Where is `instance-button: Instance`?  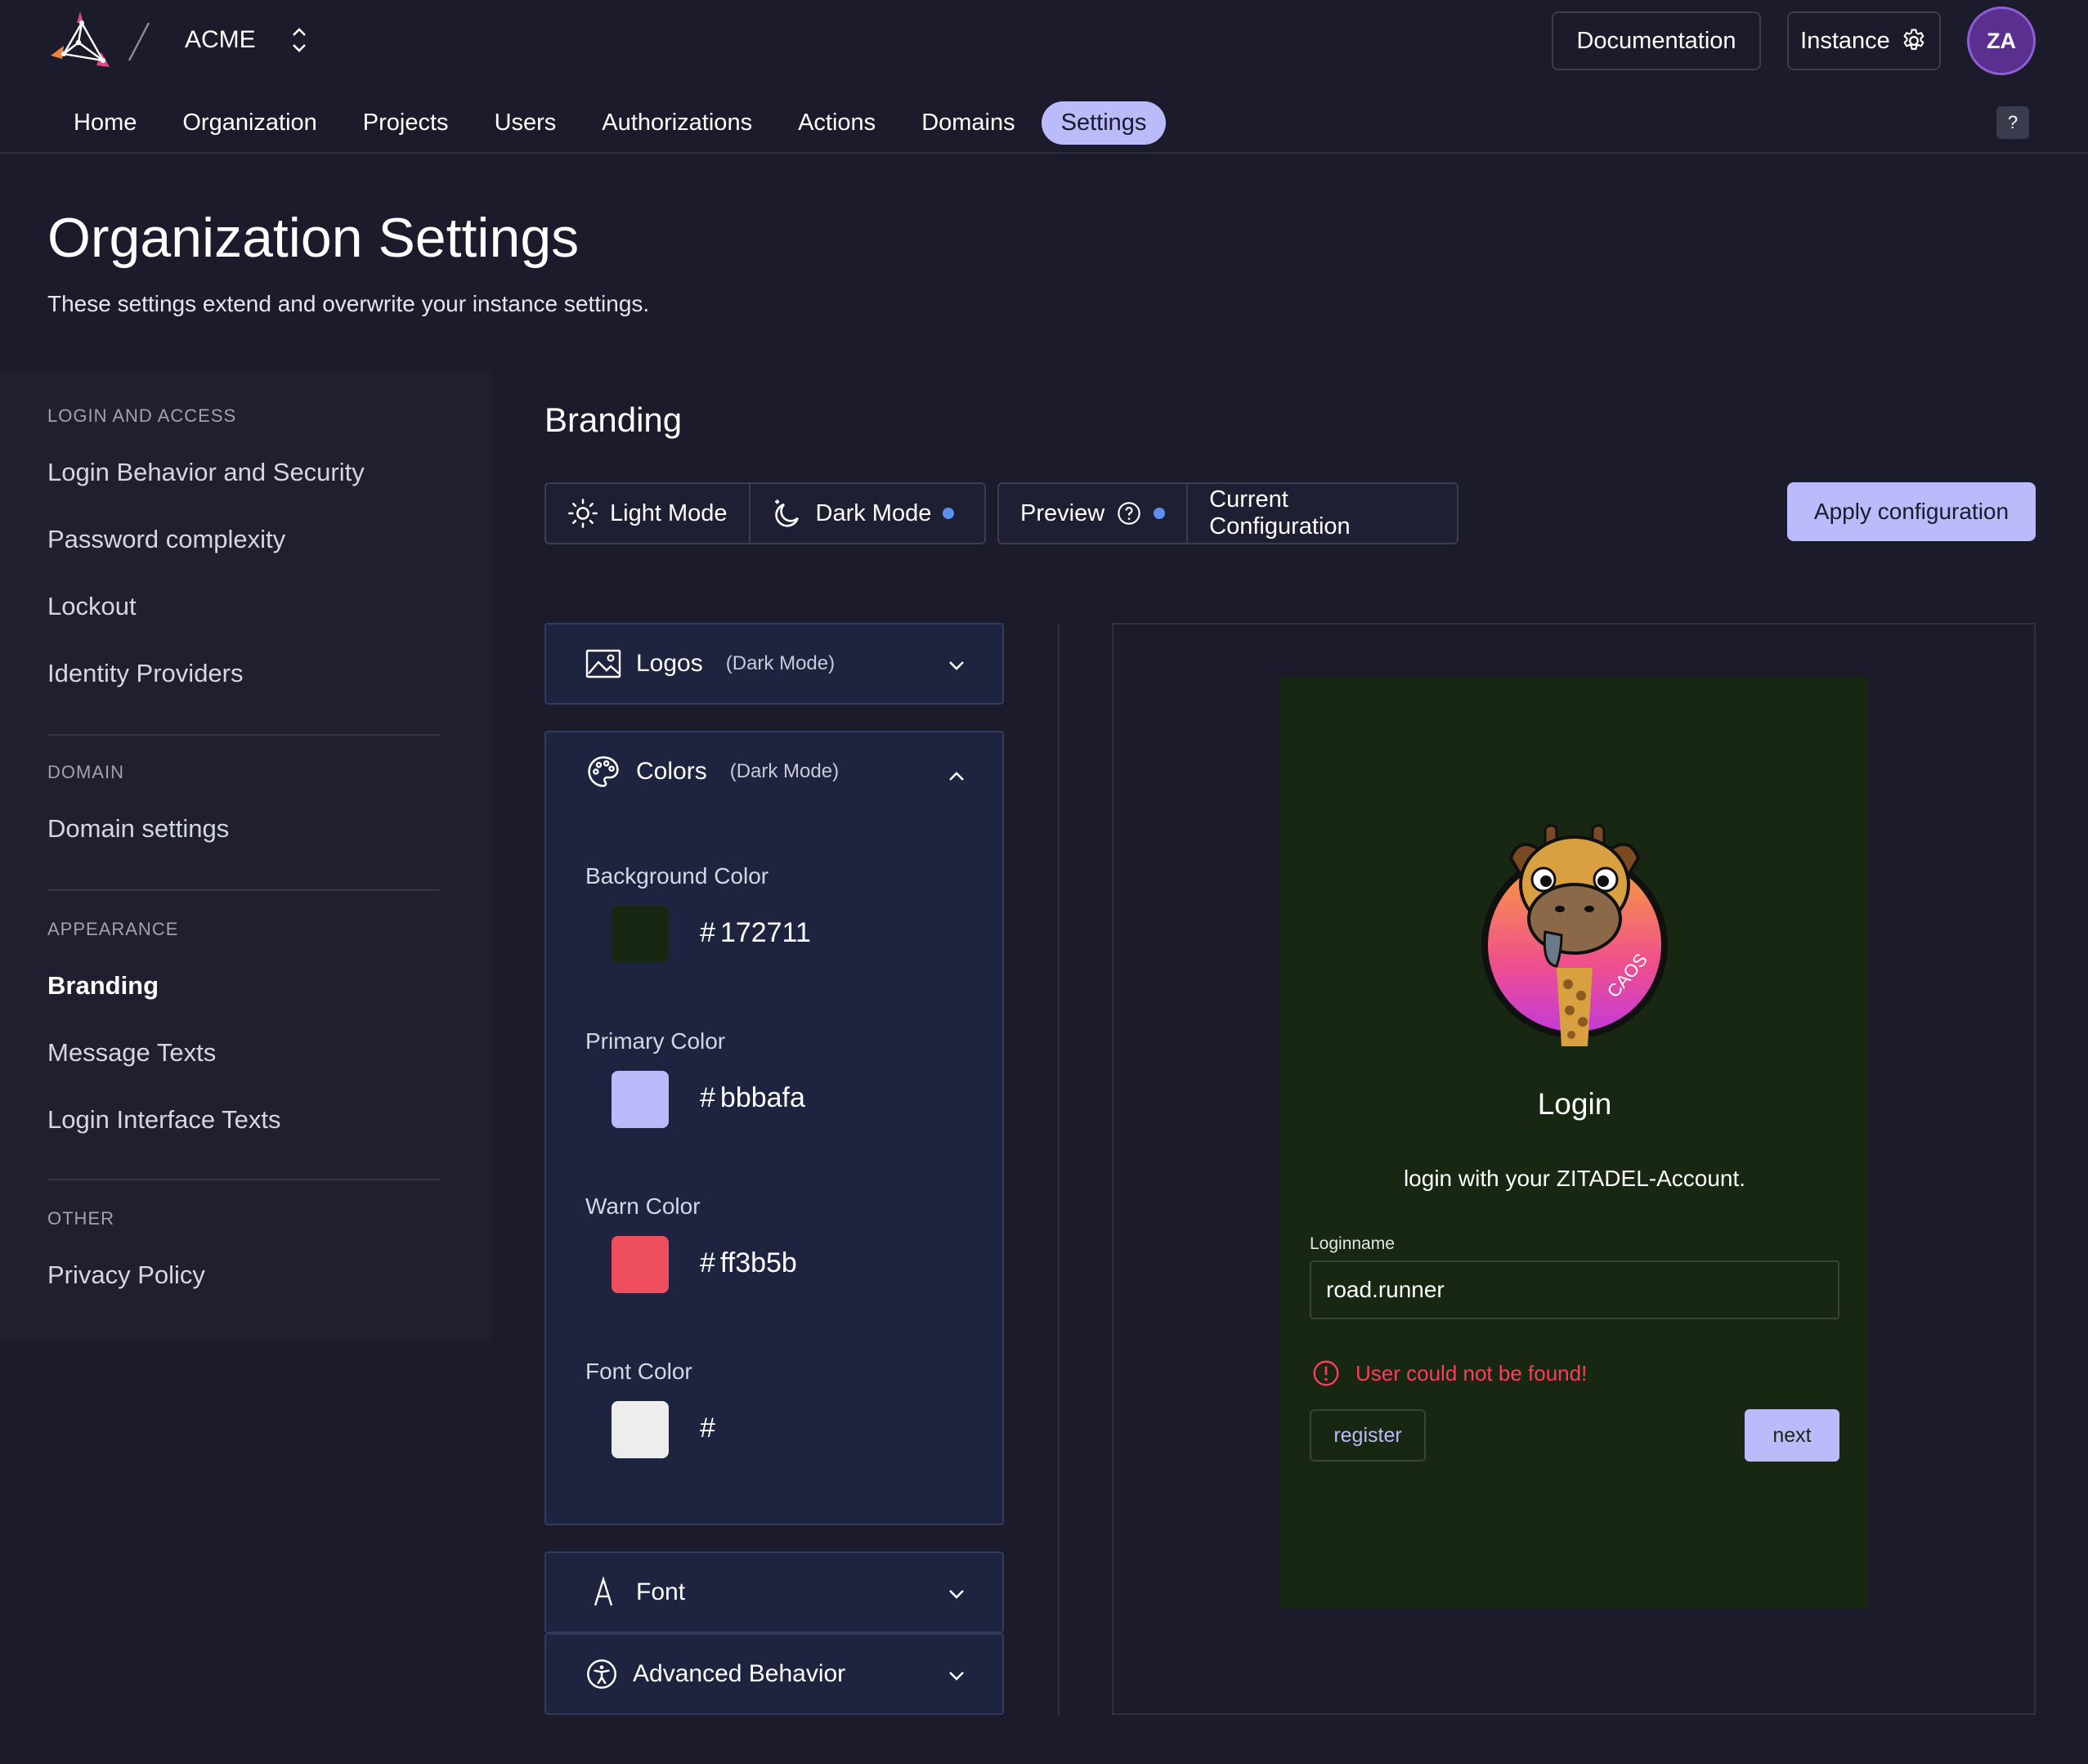 instance-button: Instance is located at coordinates (1864, 40).